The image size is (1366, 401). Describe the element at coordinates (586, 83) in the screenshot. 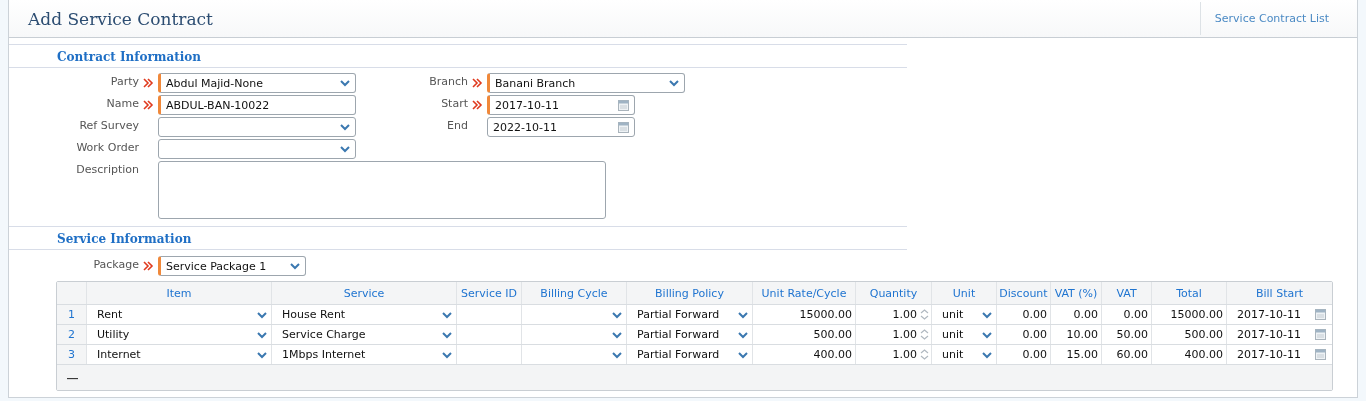

I see `select-field: Banani Branch` at that location.